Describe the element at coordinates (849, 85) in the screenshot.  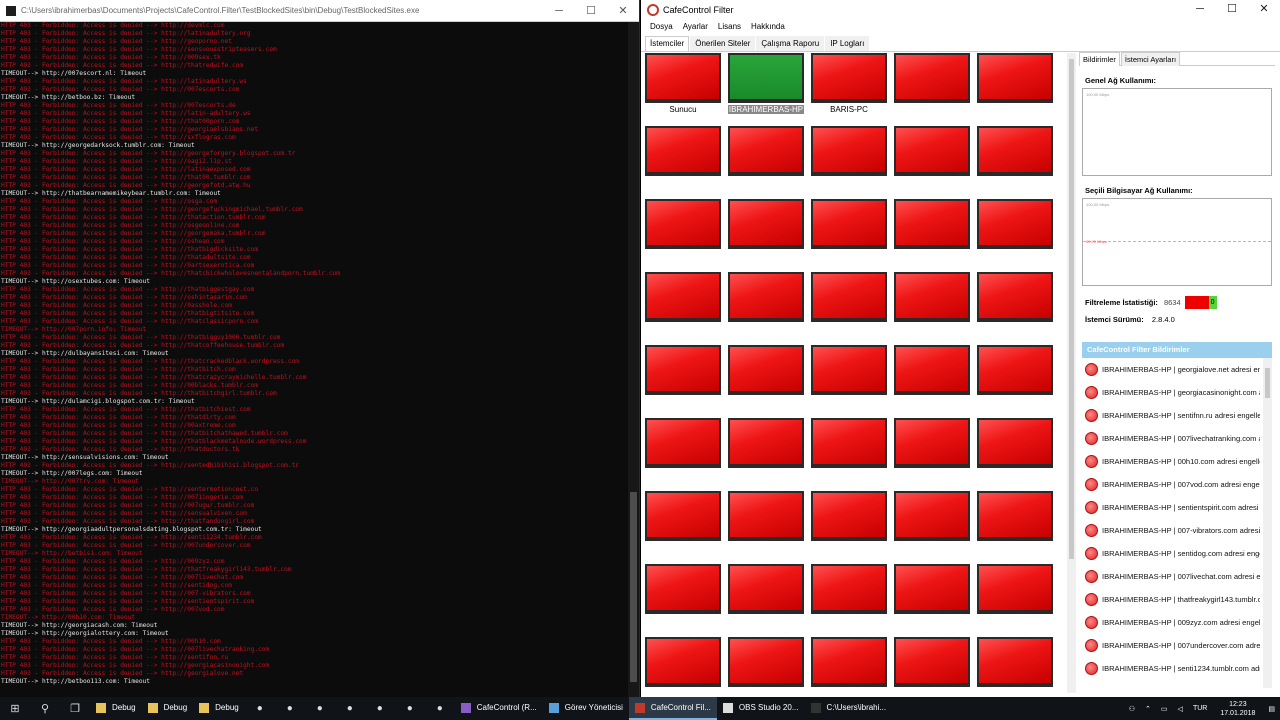
I see `client-computer: BARIS-PC` at that location.